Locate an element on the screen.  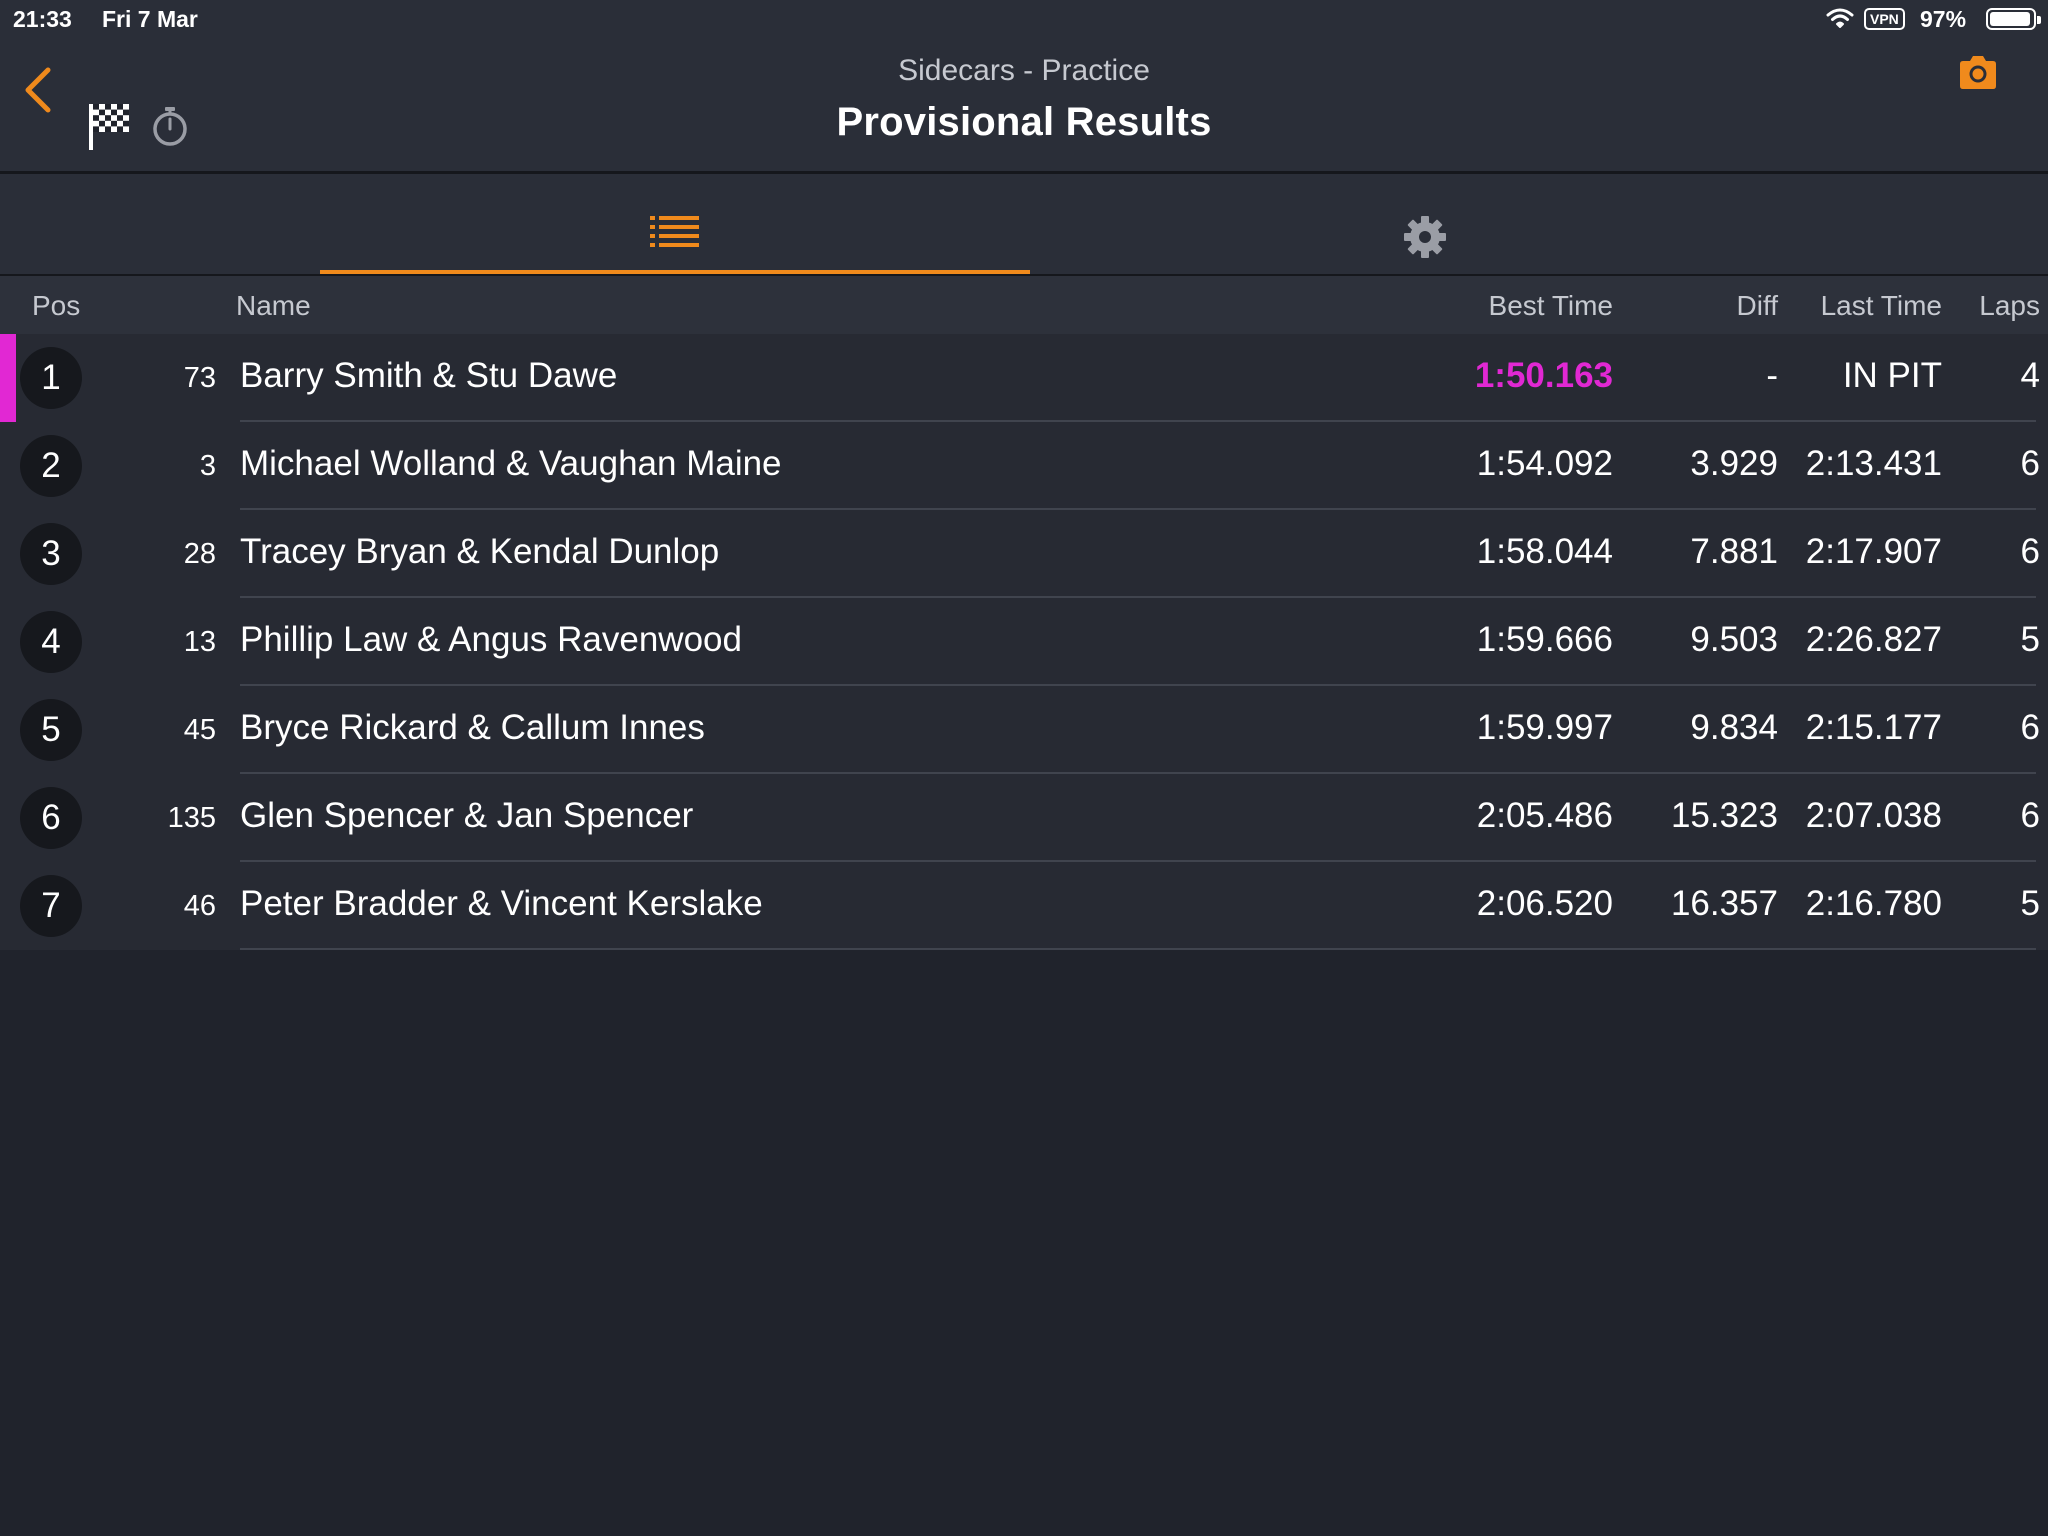
competitor-name: Michael Wolland & Vaughan Maine is located at coordinates (511, 463).